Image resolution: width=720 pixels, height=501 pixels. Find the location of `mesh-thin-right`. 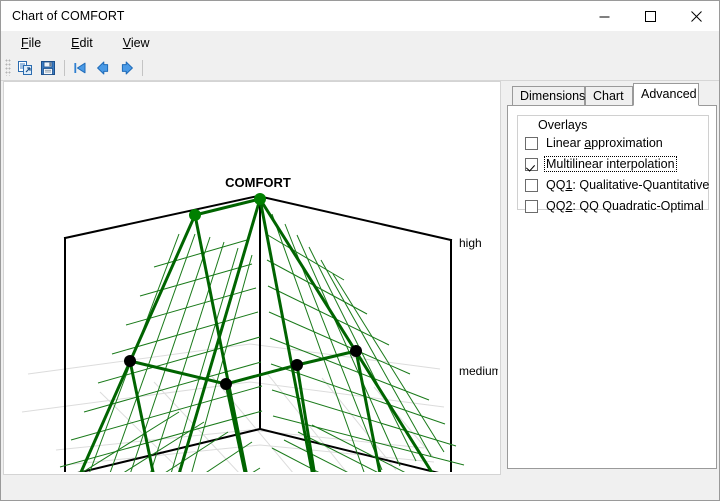

mesh-thin-right is located at coordinates (365, 342).